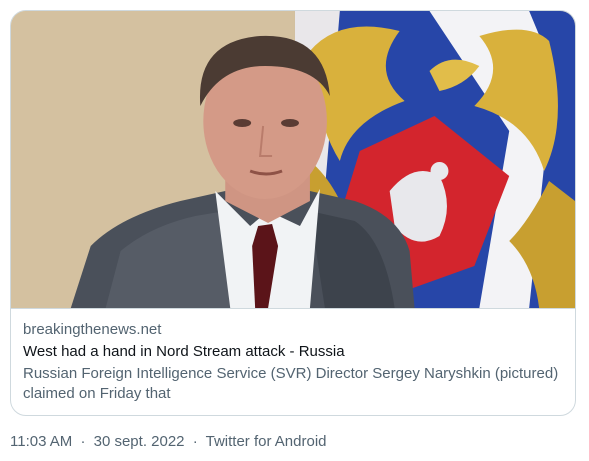  Describe the element at coordinates (41, 441) in the screenshot. I see `tweet-time: 11:03 AM` at that location.